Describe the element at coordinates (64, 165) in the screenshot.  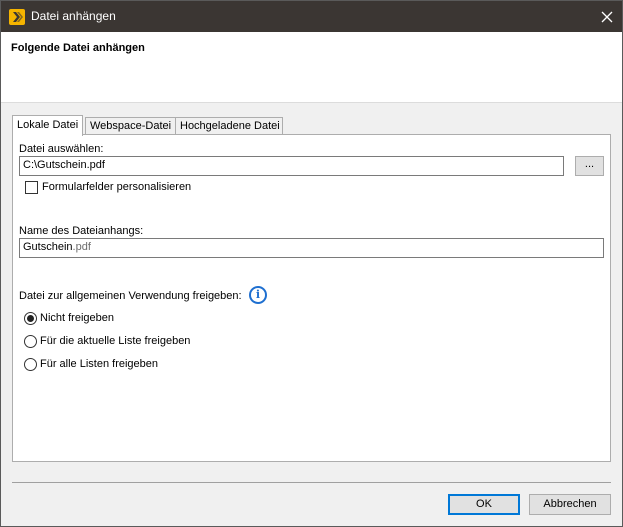
I see `file-path-value: C:\Gutschein.pdf` at that location.